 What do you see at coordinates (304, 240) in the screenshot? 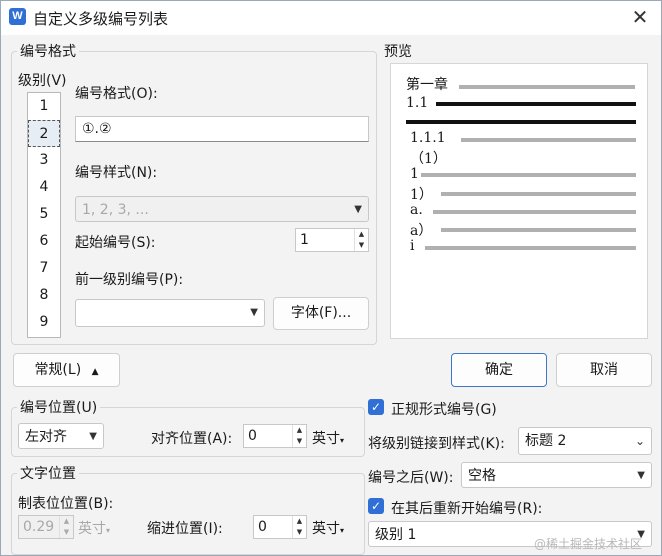
I see `start-number-value: 1` at bounding box center [304, 240].